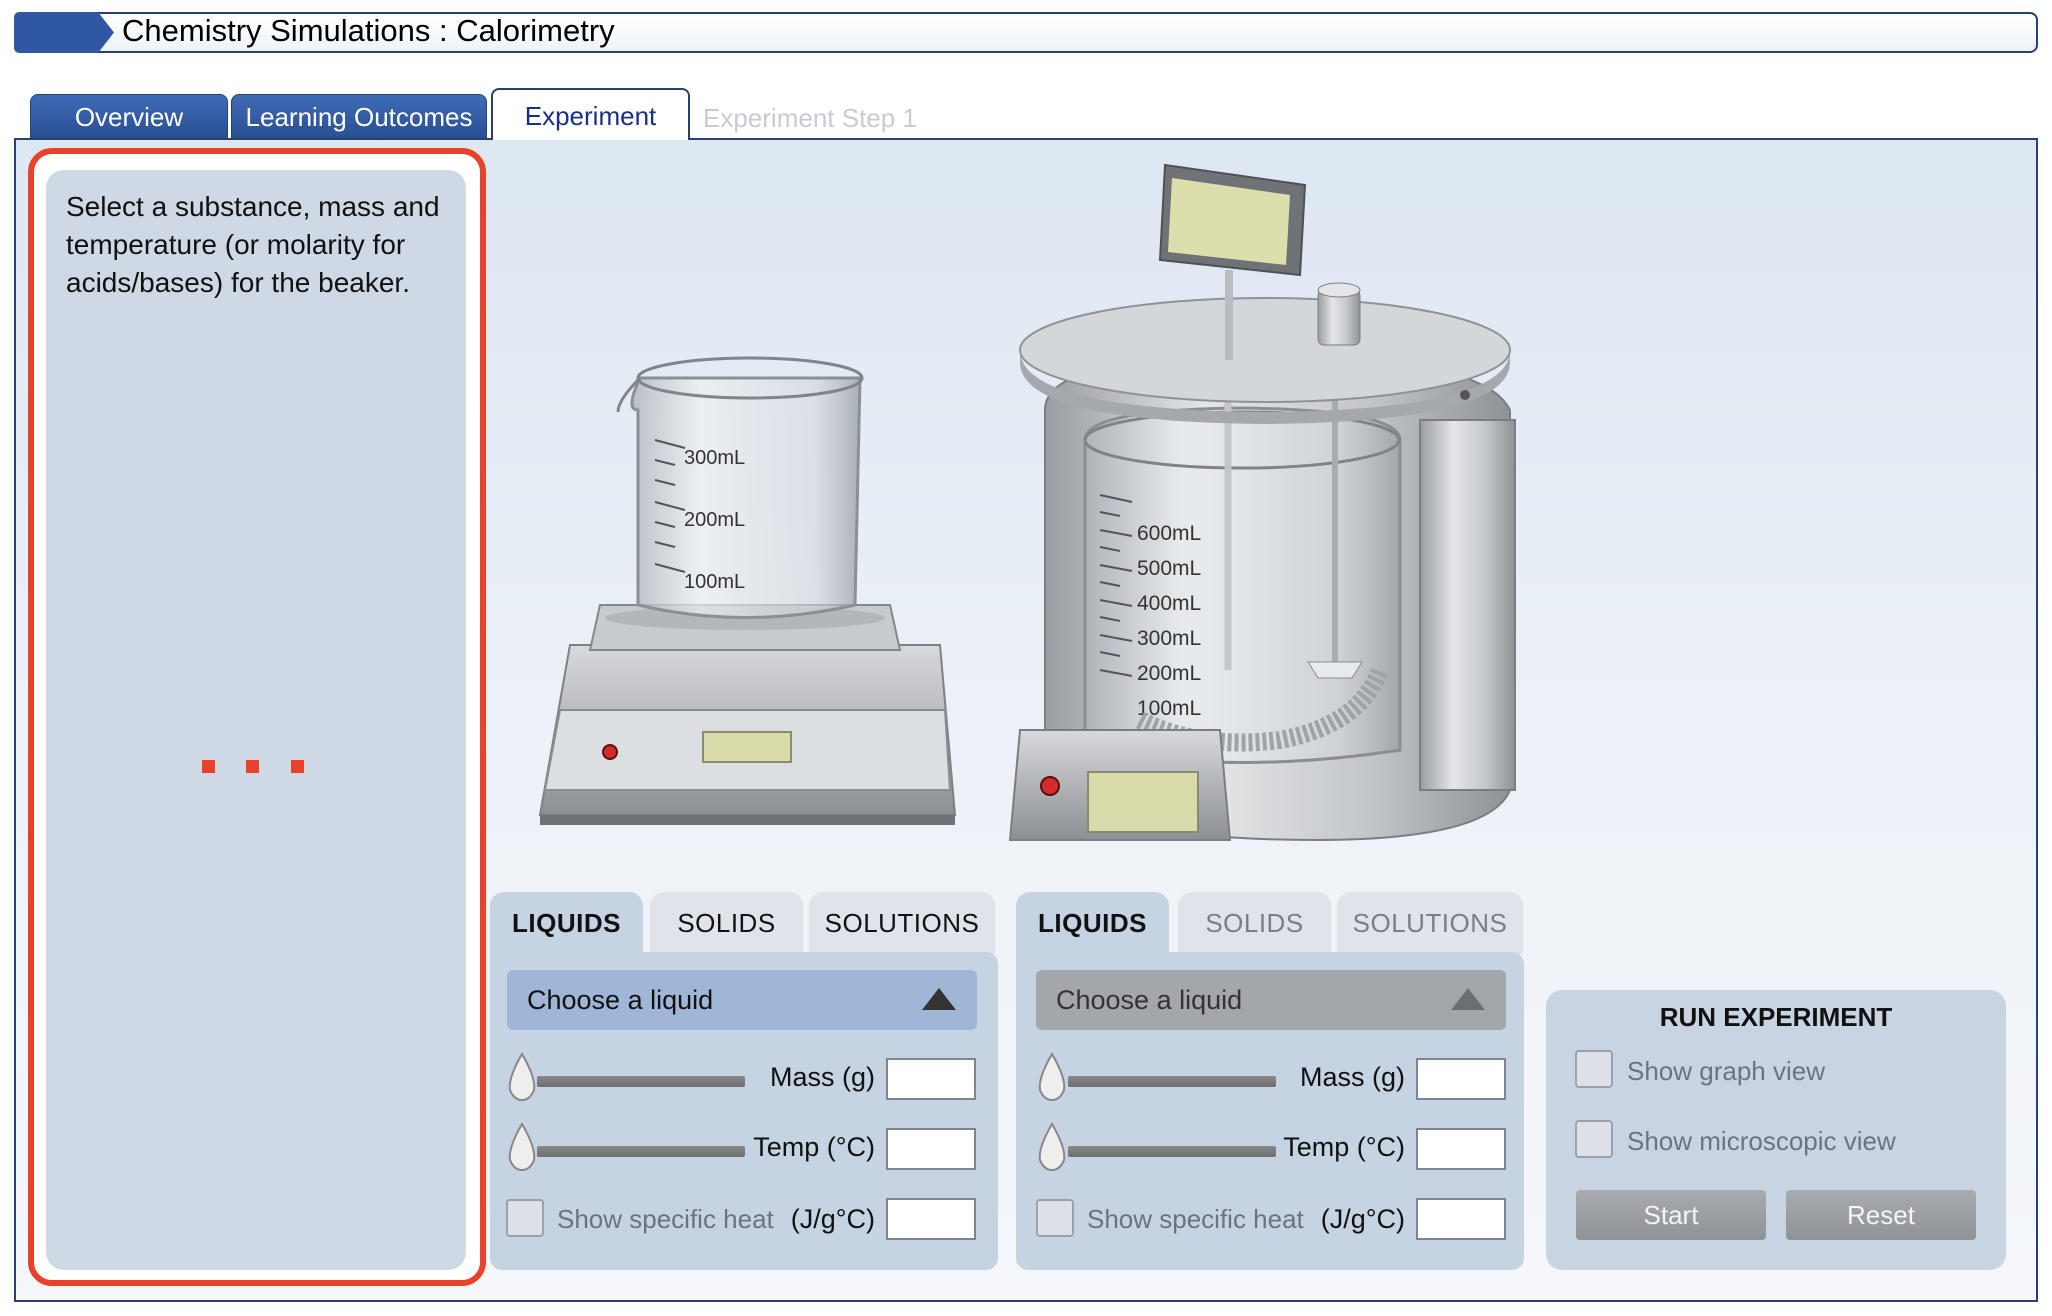  Describe the element at coordinates (641, 1151) in the screenshot. I see `left-temp-slider` at that location.